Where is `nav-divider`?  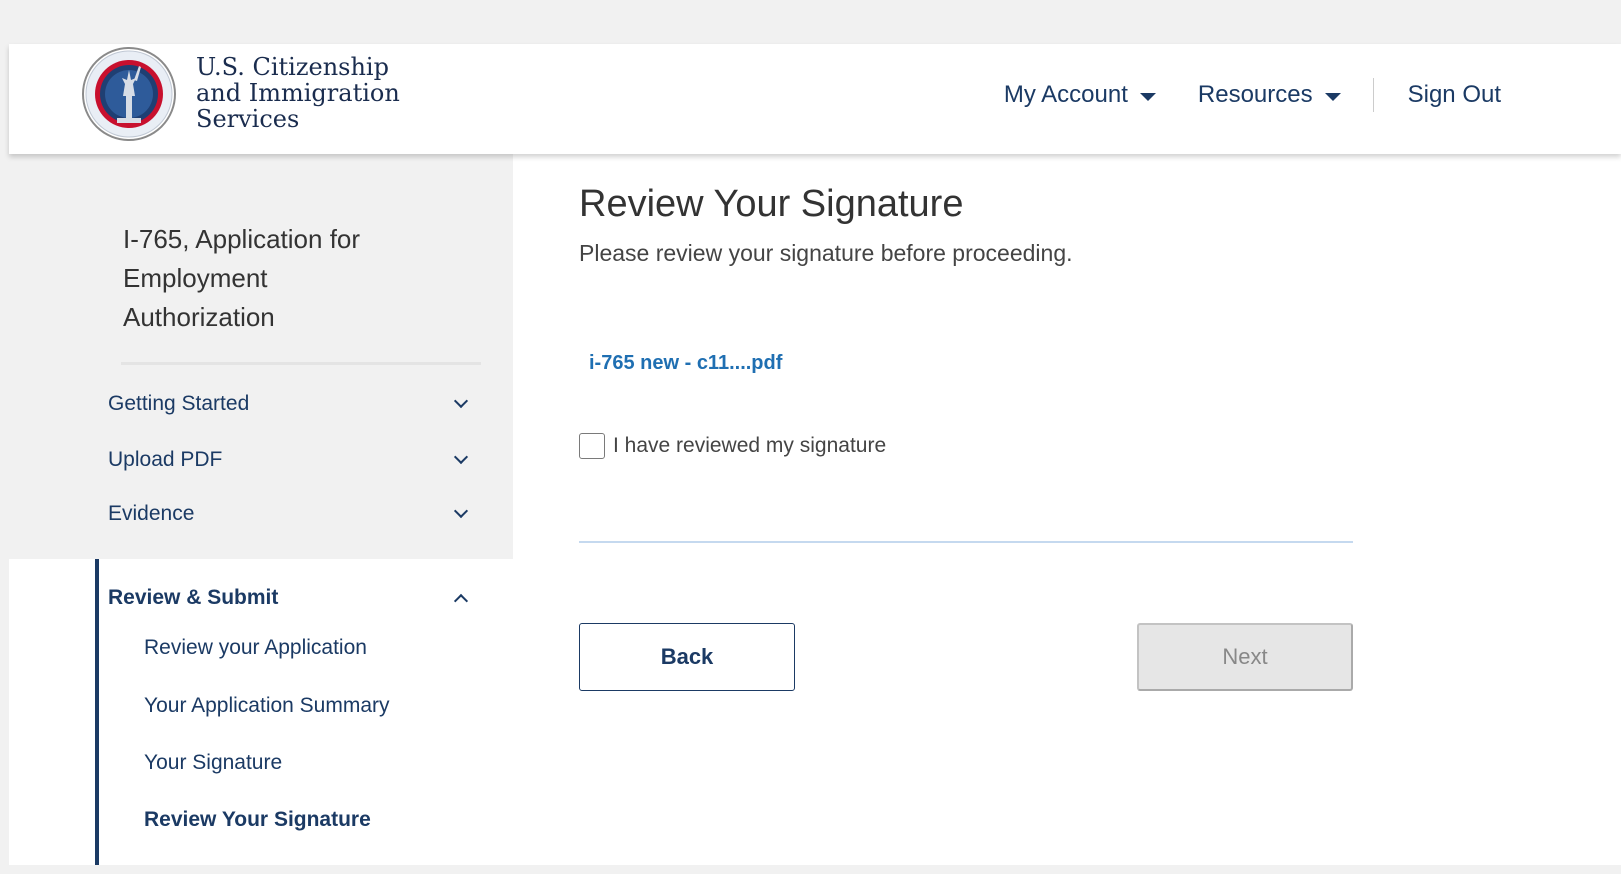 nav-divider is located at coordinates (1373, 95).